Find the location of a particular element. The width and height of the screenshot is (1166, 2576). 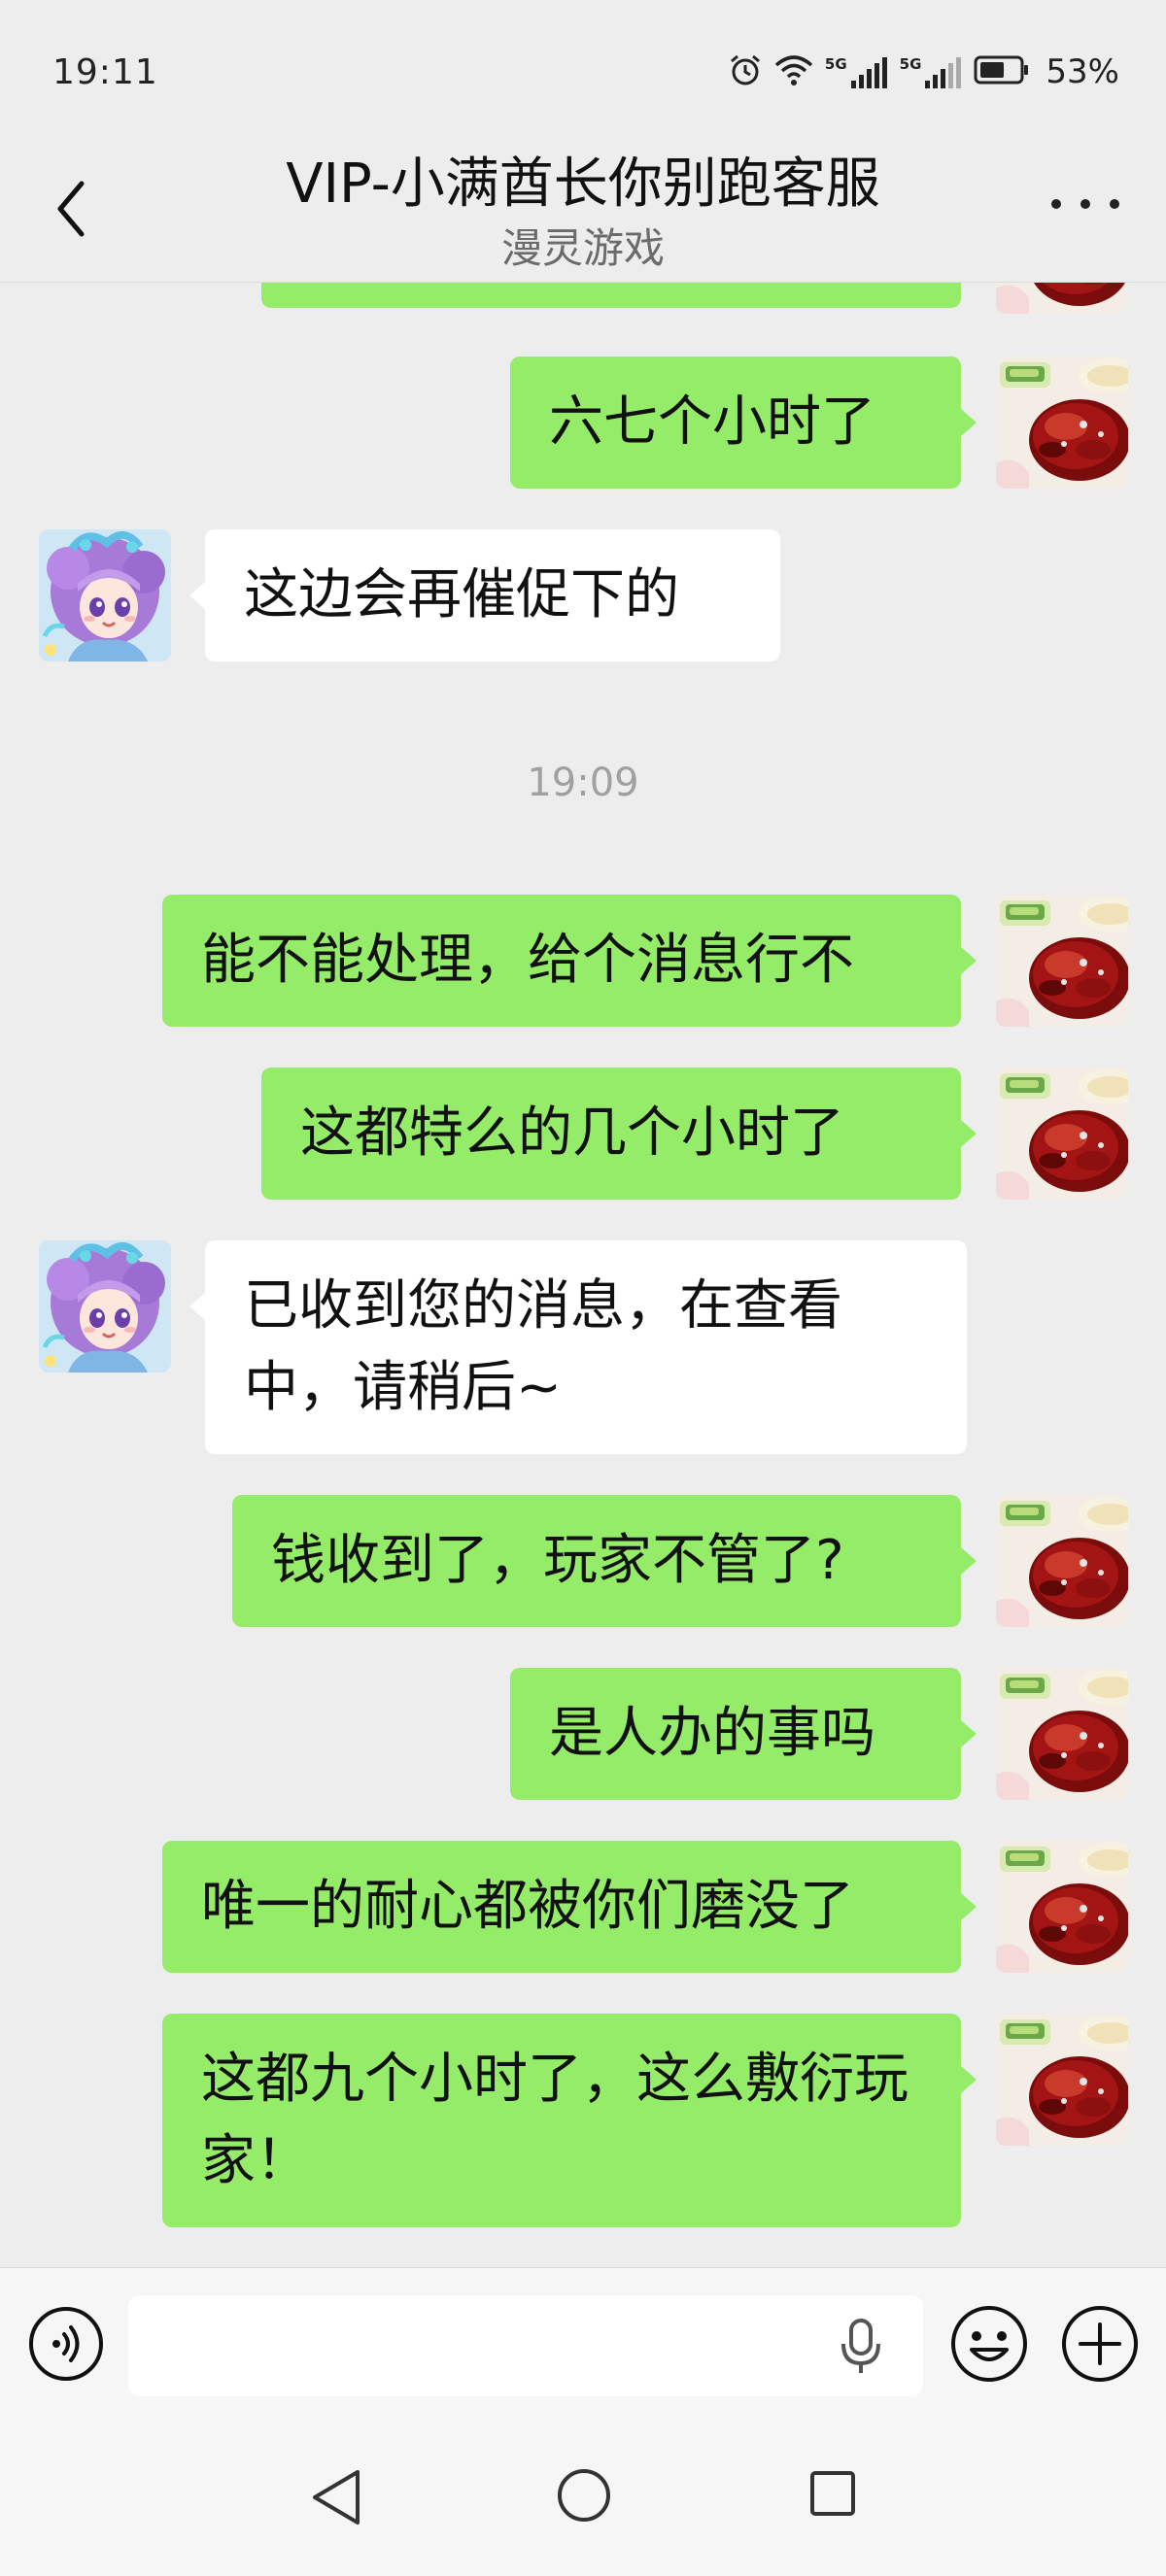

battery-icon is located at coordinates (1002, 71).